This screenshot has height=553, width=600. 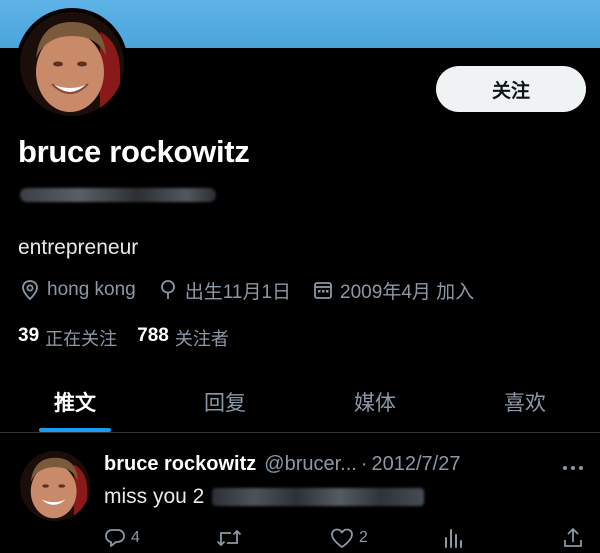 I want to click on share-button, so click(x=573, y=538).